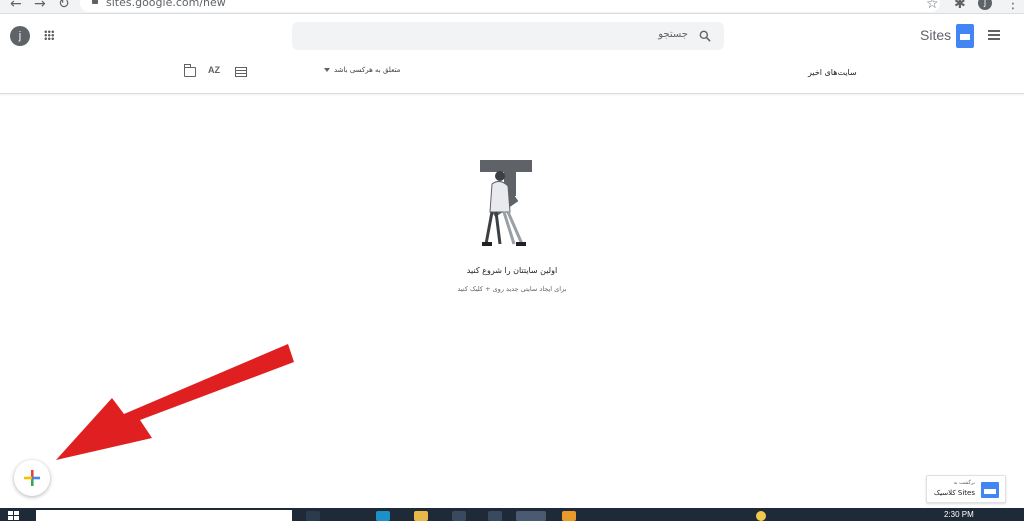 This screenshot has height=521, width=1024. I want to click on forward-icon: →, so click(40, 6).